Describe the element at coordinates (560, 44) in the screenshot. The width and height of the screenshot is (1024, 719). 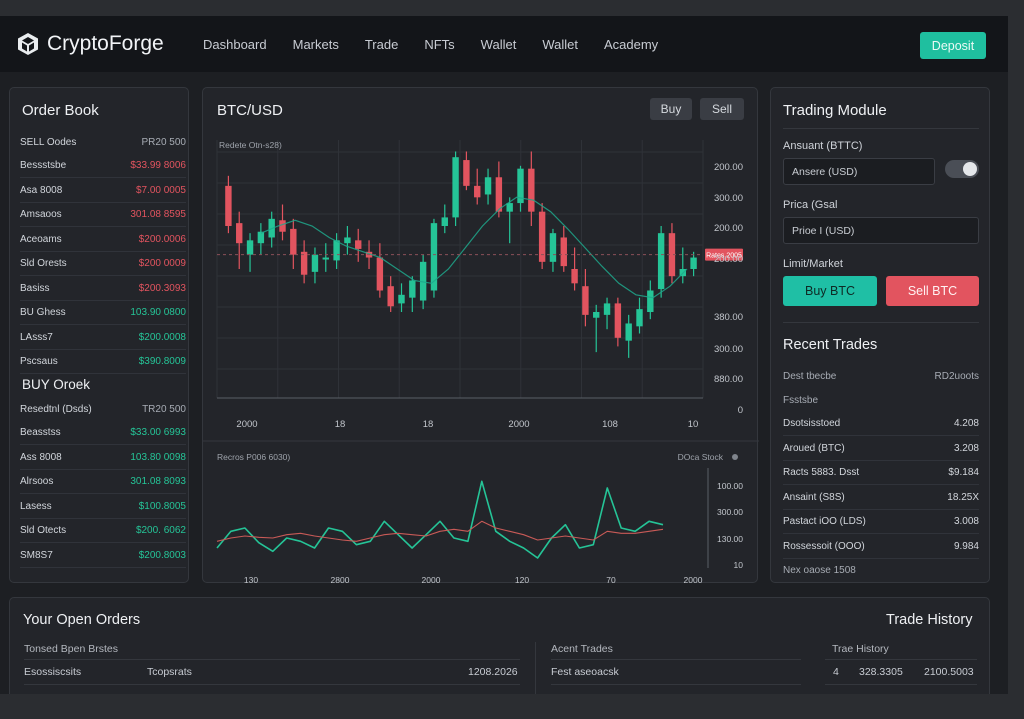
I see `nav-wallet-2: Wallet` at that location.